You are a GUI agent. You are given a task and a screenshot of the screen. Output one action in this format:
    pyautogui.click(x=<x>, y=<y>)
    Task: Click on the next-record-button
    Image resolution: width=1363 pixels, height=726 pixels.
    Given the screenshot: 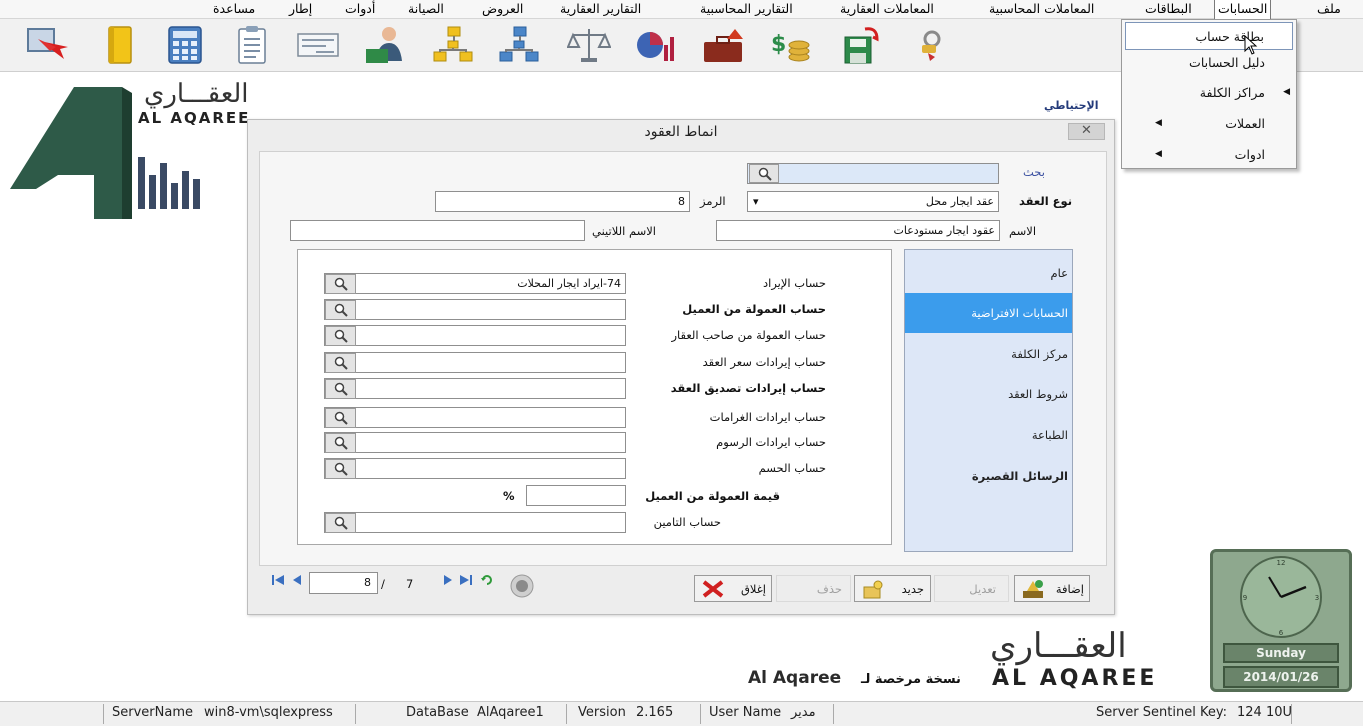 What is the action you would take?
    pyautogui.click(x=448, y=580)
    